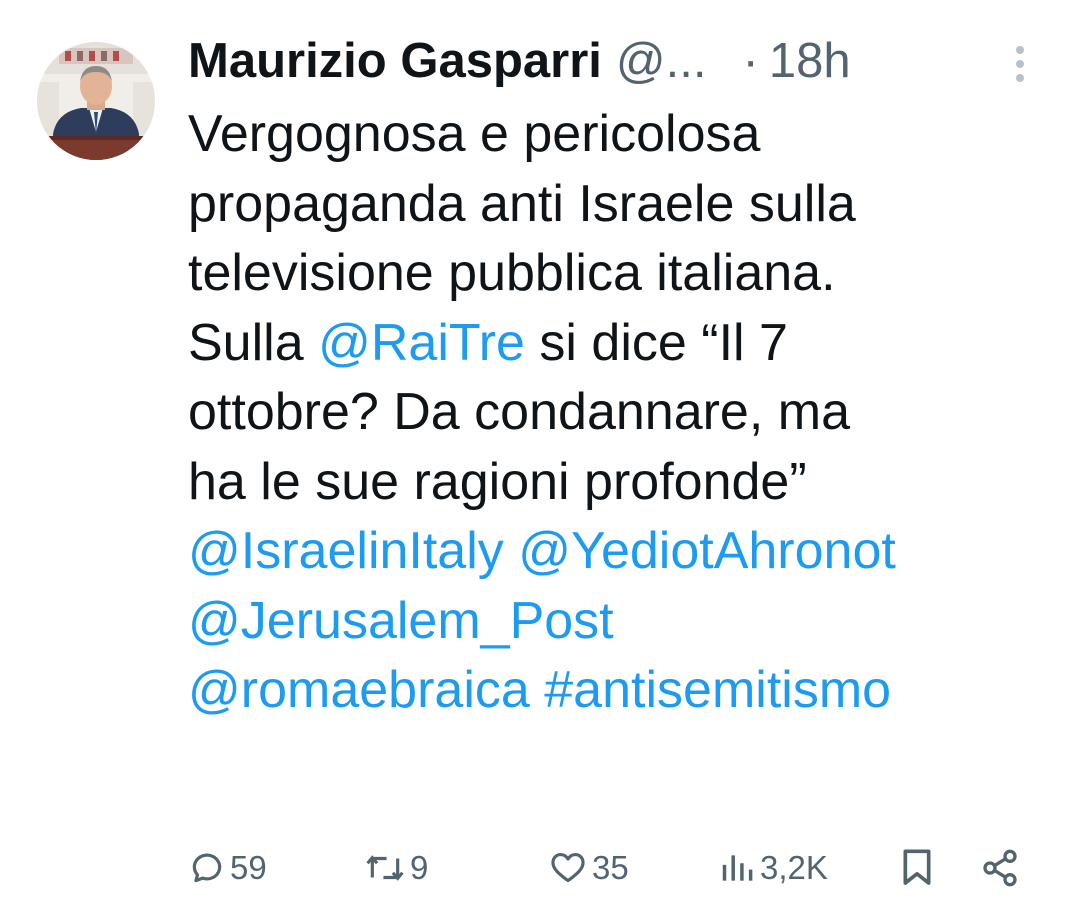  I want to click on reply-count: 59, so click(248, 867).